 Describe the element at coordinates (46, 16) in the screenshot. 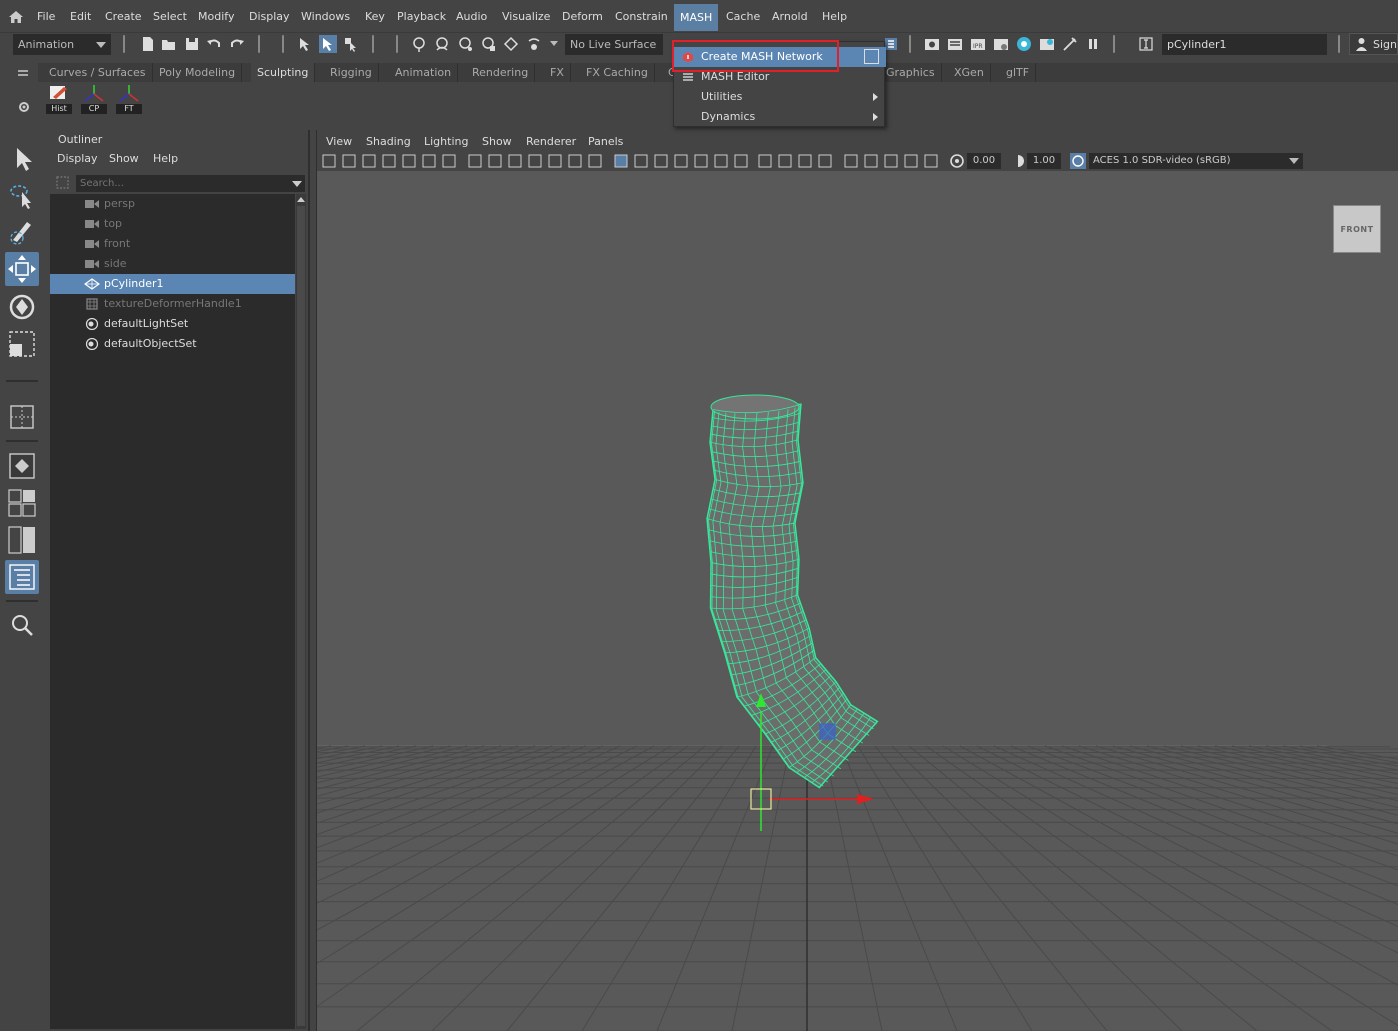

I see `menu-file: File` at that location.